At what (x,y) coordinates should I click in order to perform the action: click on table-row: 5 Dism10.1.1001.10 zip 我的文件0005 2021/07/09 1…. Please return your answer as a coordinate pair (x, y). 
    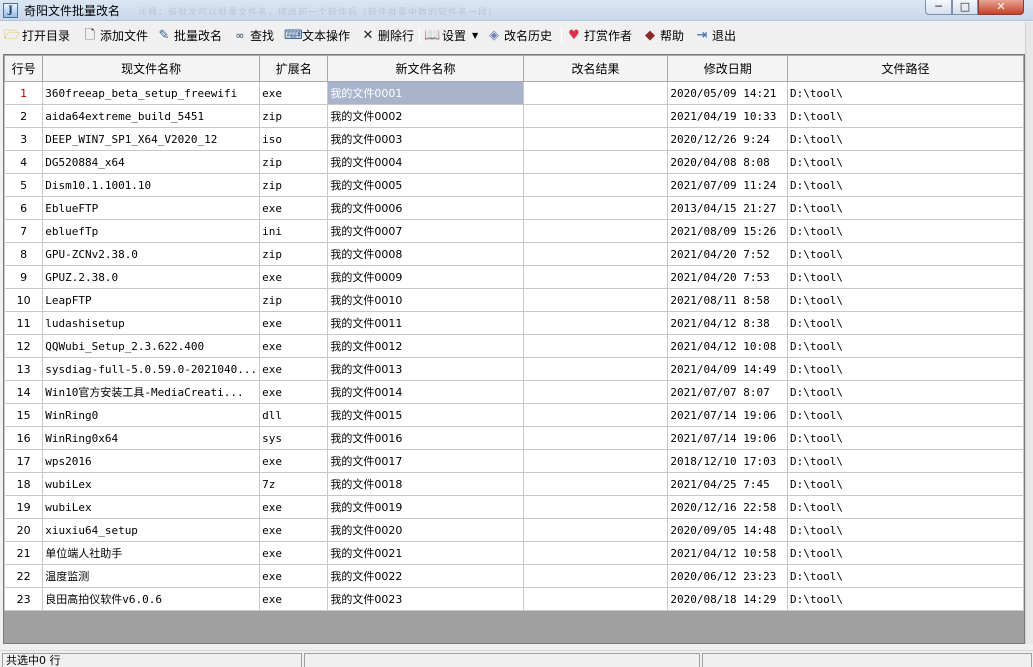
    Looking at the image, I should click on (514, 185).